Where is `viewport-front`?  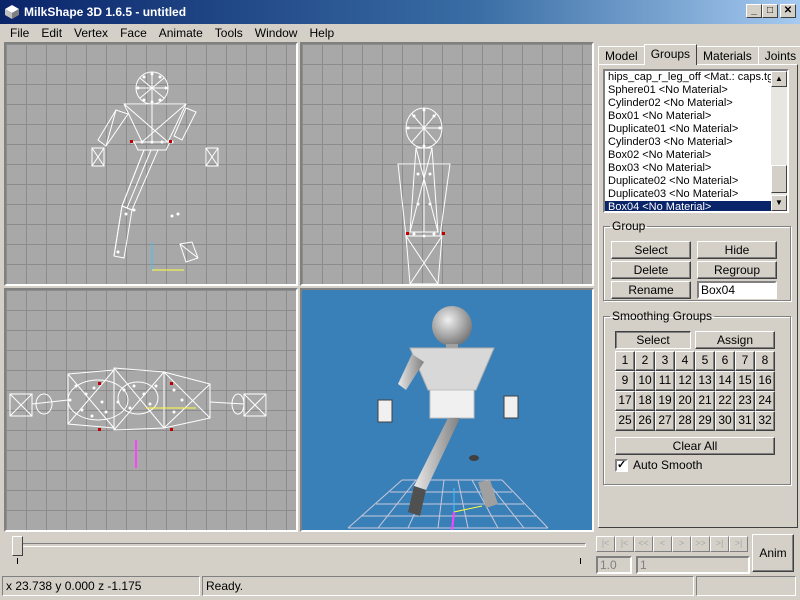
viewport-front is located at coordinates (151, 164).